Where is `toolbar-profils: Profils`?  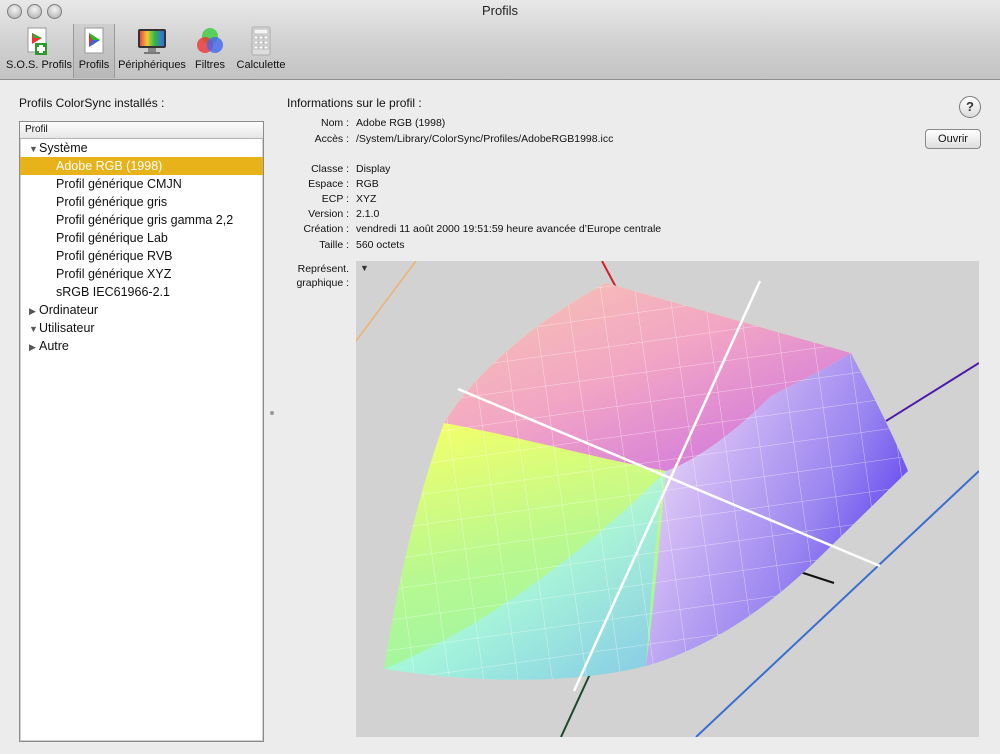 toolbar-profils: Profils is located at coordinates (94, 51).